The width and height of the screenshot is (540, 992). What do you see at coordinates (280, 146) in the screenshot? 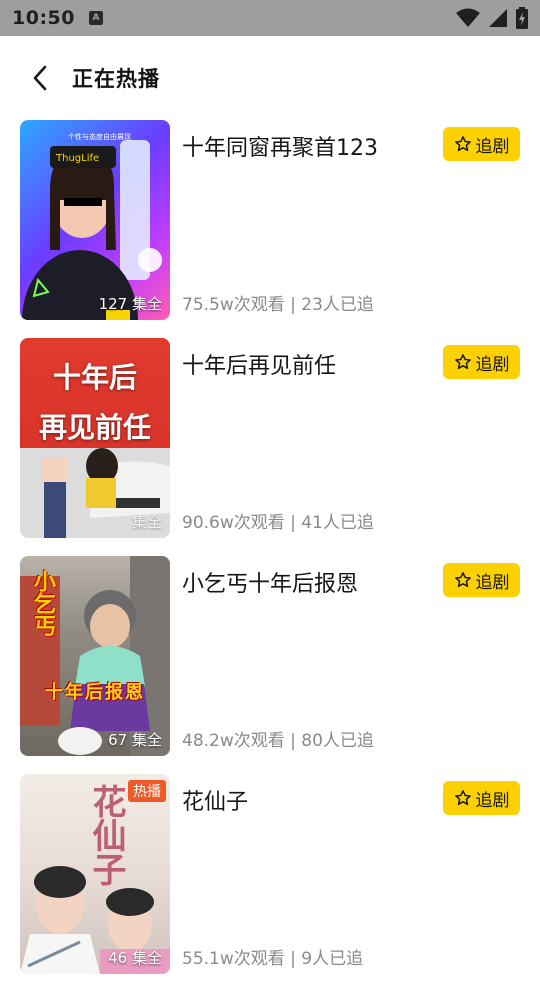
I see `drama-title: 十年同窗再聚首123` at bounding box center [280, 146].